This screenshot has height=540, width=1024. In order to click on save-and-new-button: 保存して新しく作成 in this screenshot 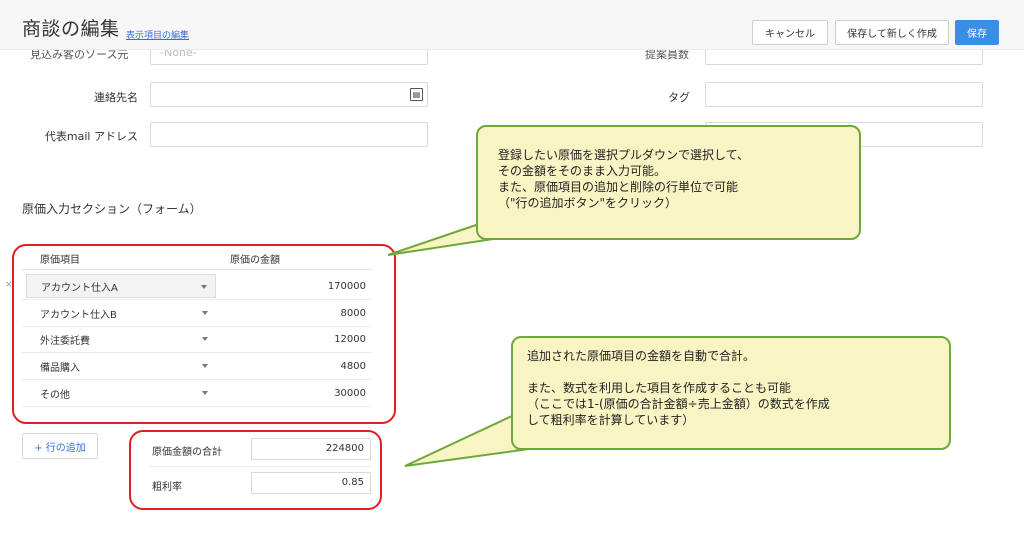, I will do `click(892, 32)`.